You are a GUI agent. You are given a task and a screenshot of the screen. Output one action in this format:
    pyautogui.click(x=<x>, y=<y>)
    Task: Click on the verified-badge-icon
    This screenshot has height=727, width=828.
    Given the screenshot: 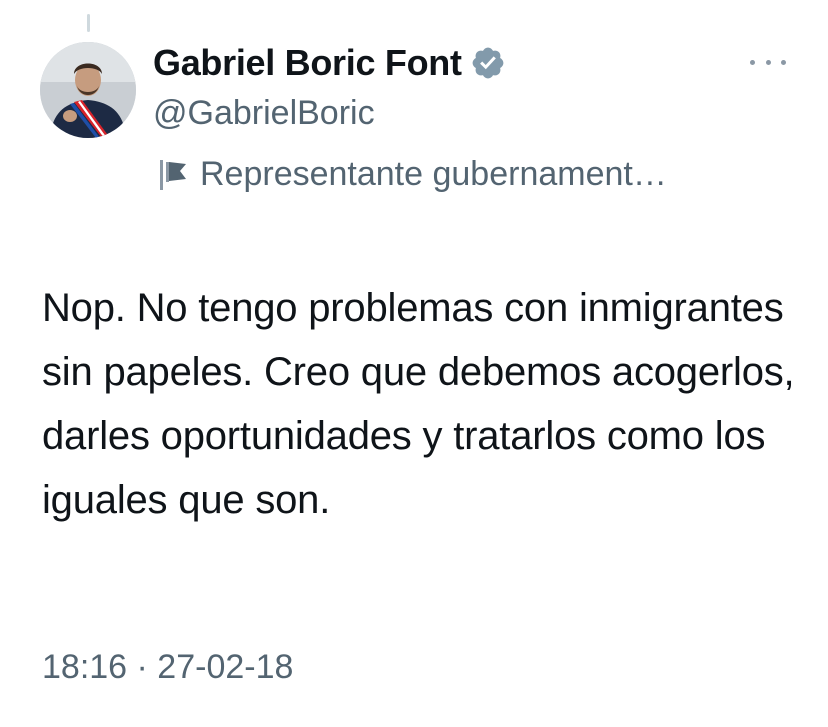 What is the action you would take?
    pyautogui.click(x=488, y=63)
    